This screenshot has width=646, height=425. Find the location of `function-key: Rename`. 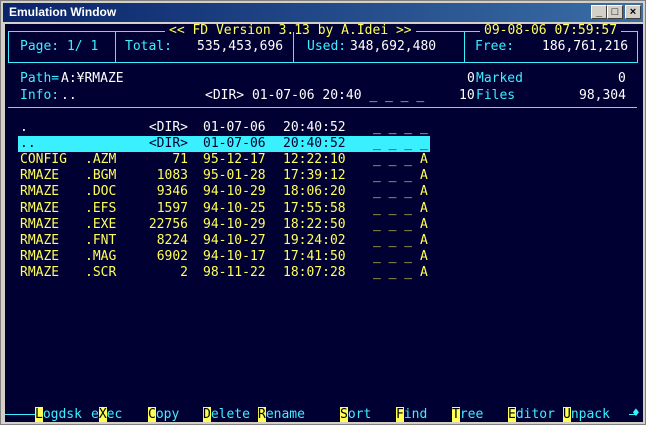

function-key: Rename is located at coordinates (281, 414).